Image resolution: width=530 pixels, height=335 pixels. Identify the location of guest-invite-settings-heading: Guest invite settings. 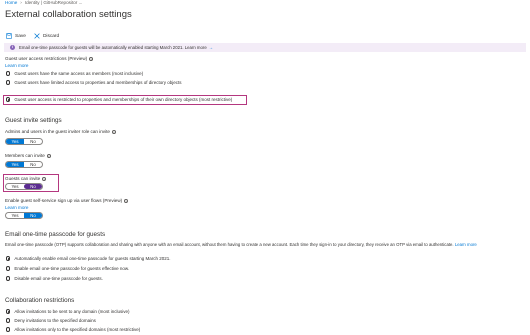
(33, 120).